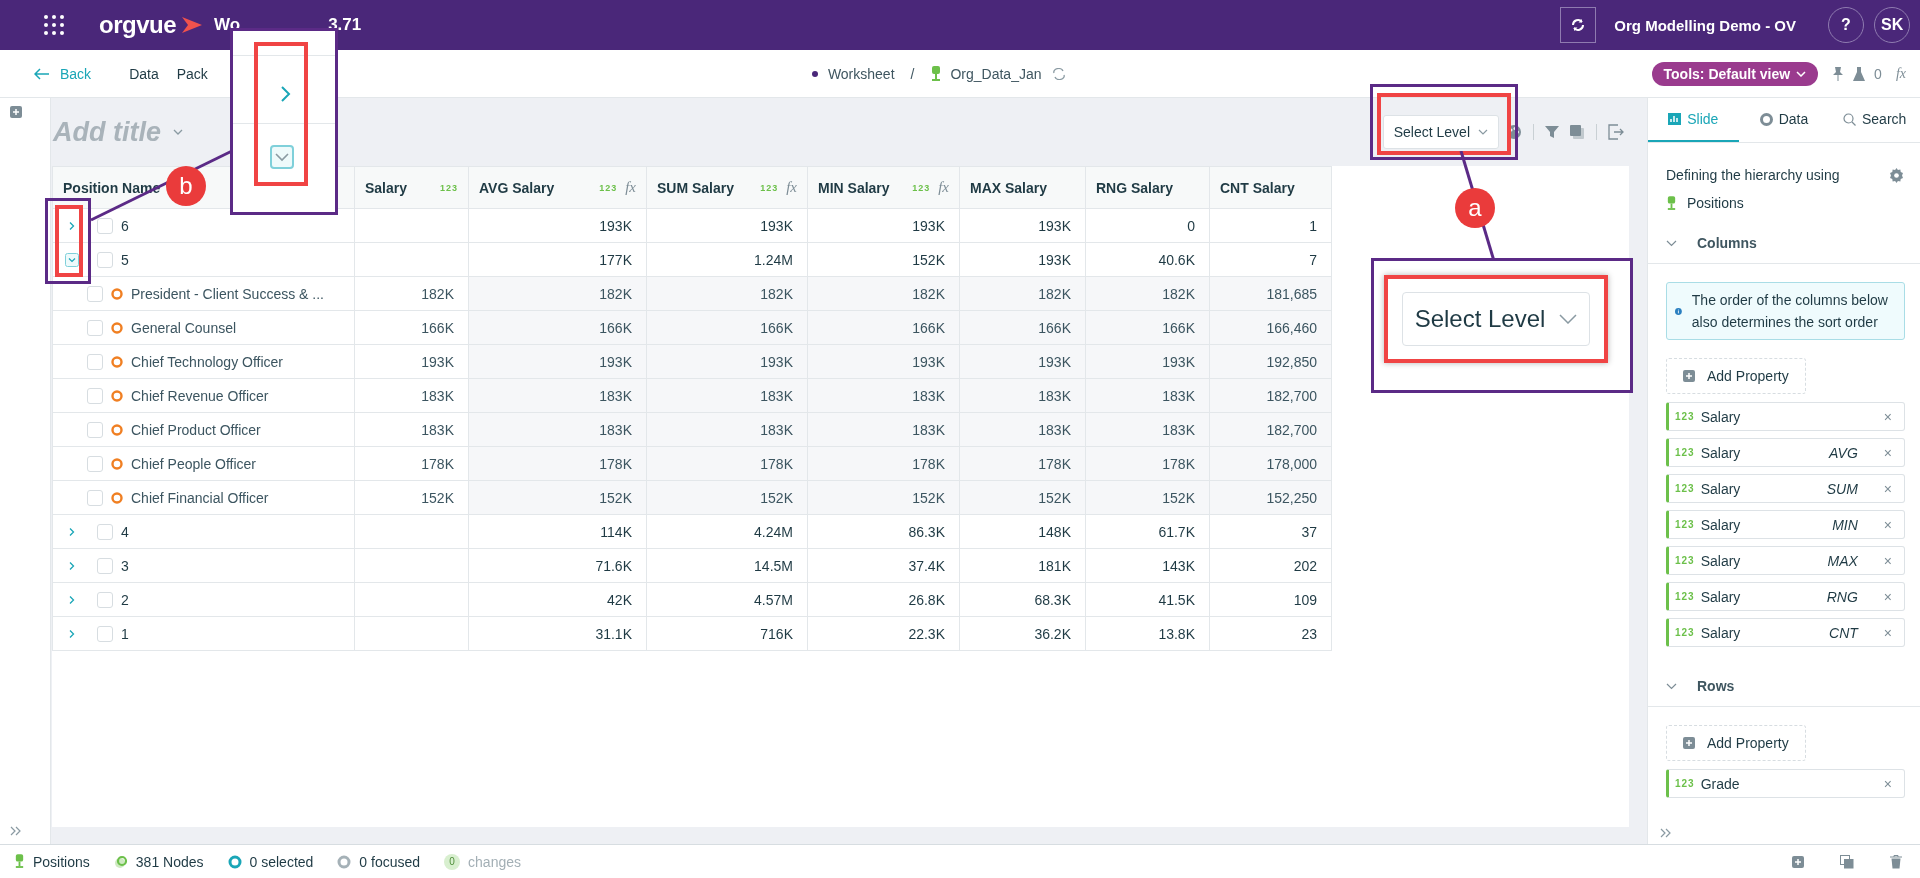 The height and width of the screenshot is (878, 1920). I want to click on table-cell: 40.6K, so click(1147, 259).